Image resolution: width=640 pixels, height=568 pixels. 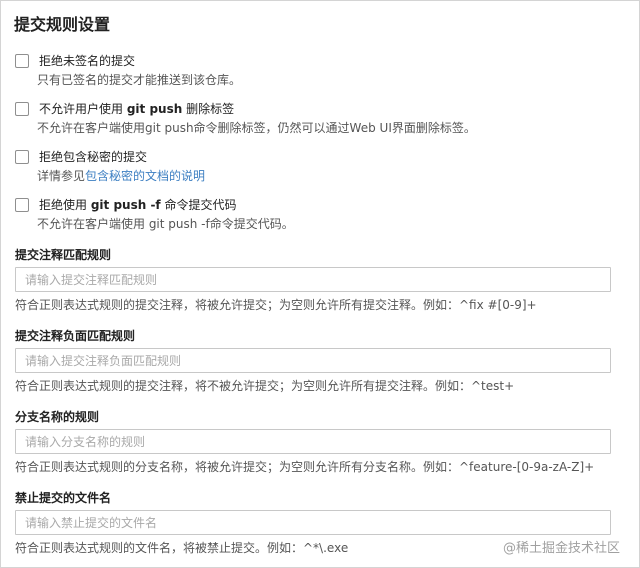 I want to click on watermark: @稀土掘金技术社区, so click(x=562, y=548).